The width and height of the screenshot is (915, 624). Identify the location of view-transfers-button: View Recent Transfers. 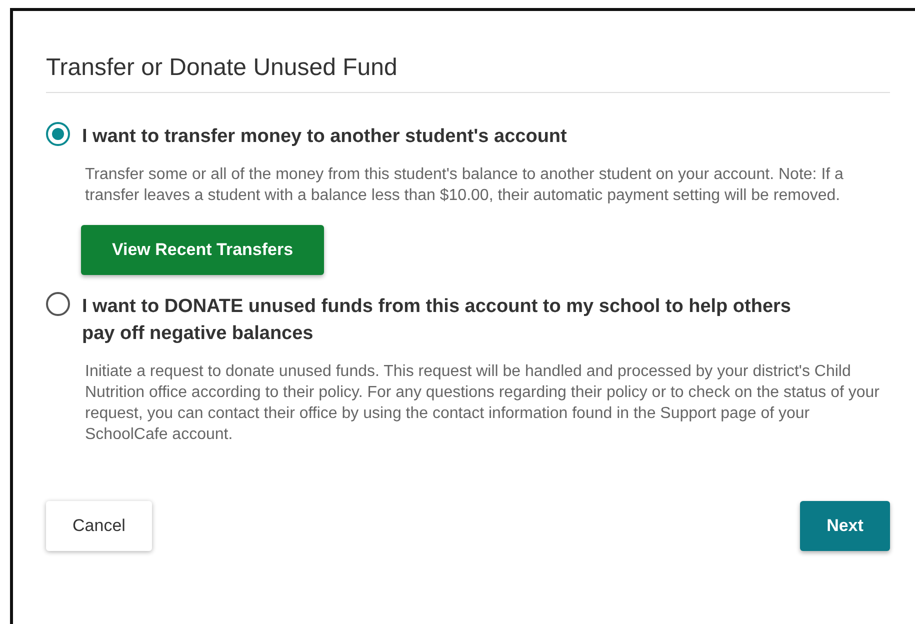
(202, 250).